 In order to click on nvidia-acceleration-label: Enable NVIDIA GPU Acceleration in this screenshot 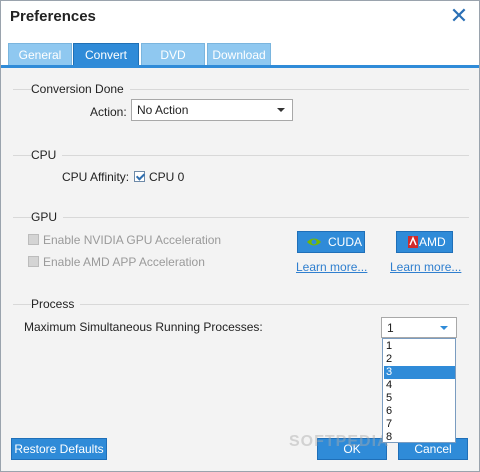, I will do `click(132, 240)`.